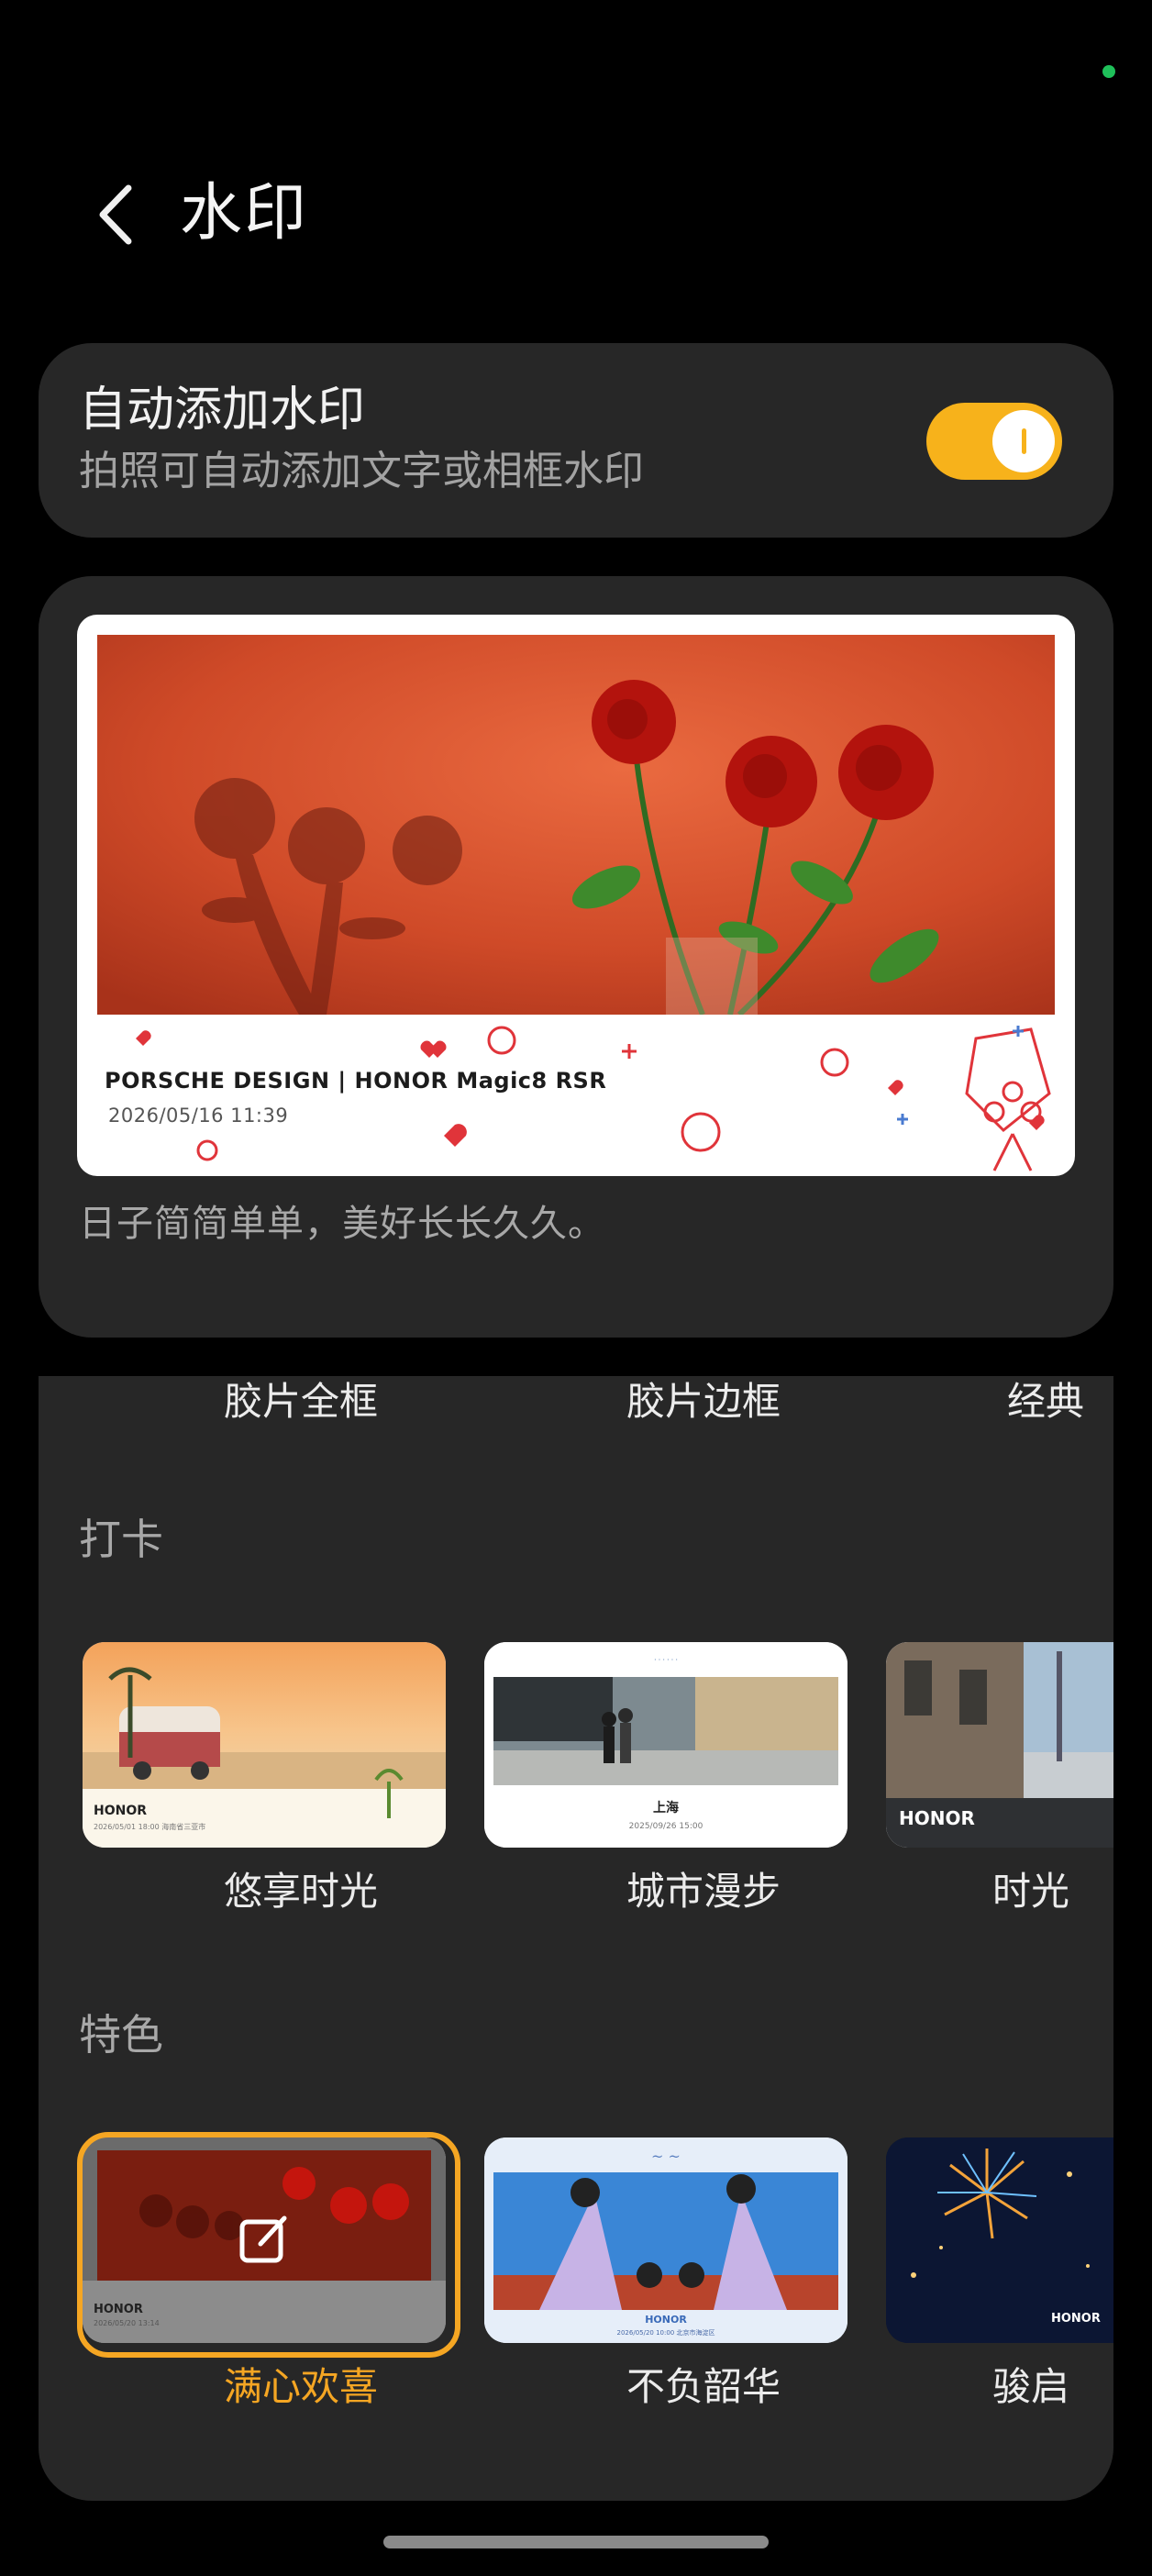 This screenshot has height=2576, width=1152. I want to click on style-thumb-city-walk: · · · · · · 上海 2025/09/26 15:00, so click(665, 1745).